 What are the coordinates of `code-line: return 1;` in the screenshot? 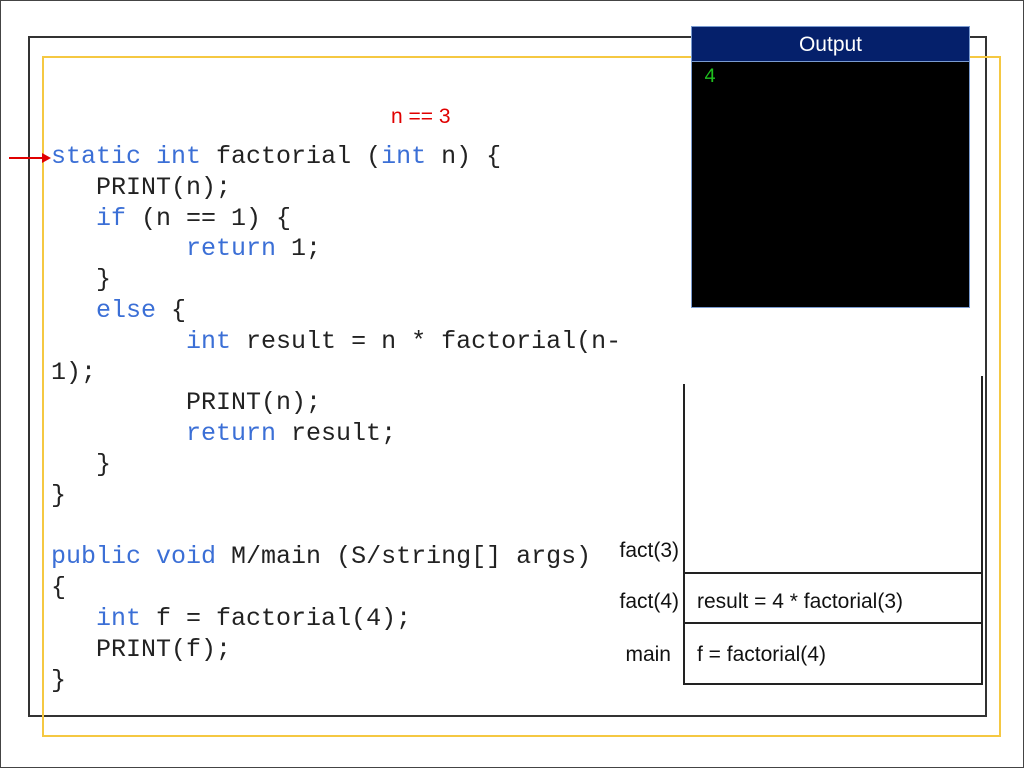 It's located at (336, 249).